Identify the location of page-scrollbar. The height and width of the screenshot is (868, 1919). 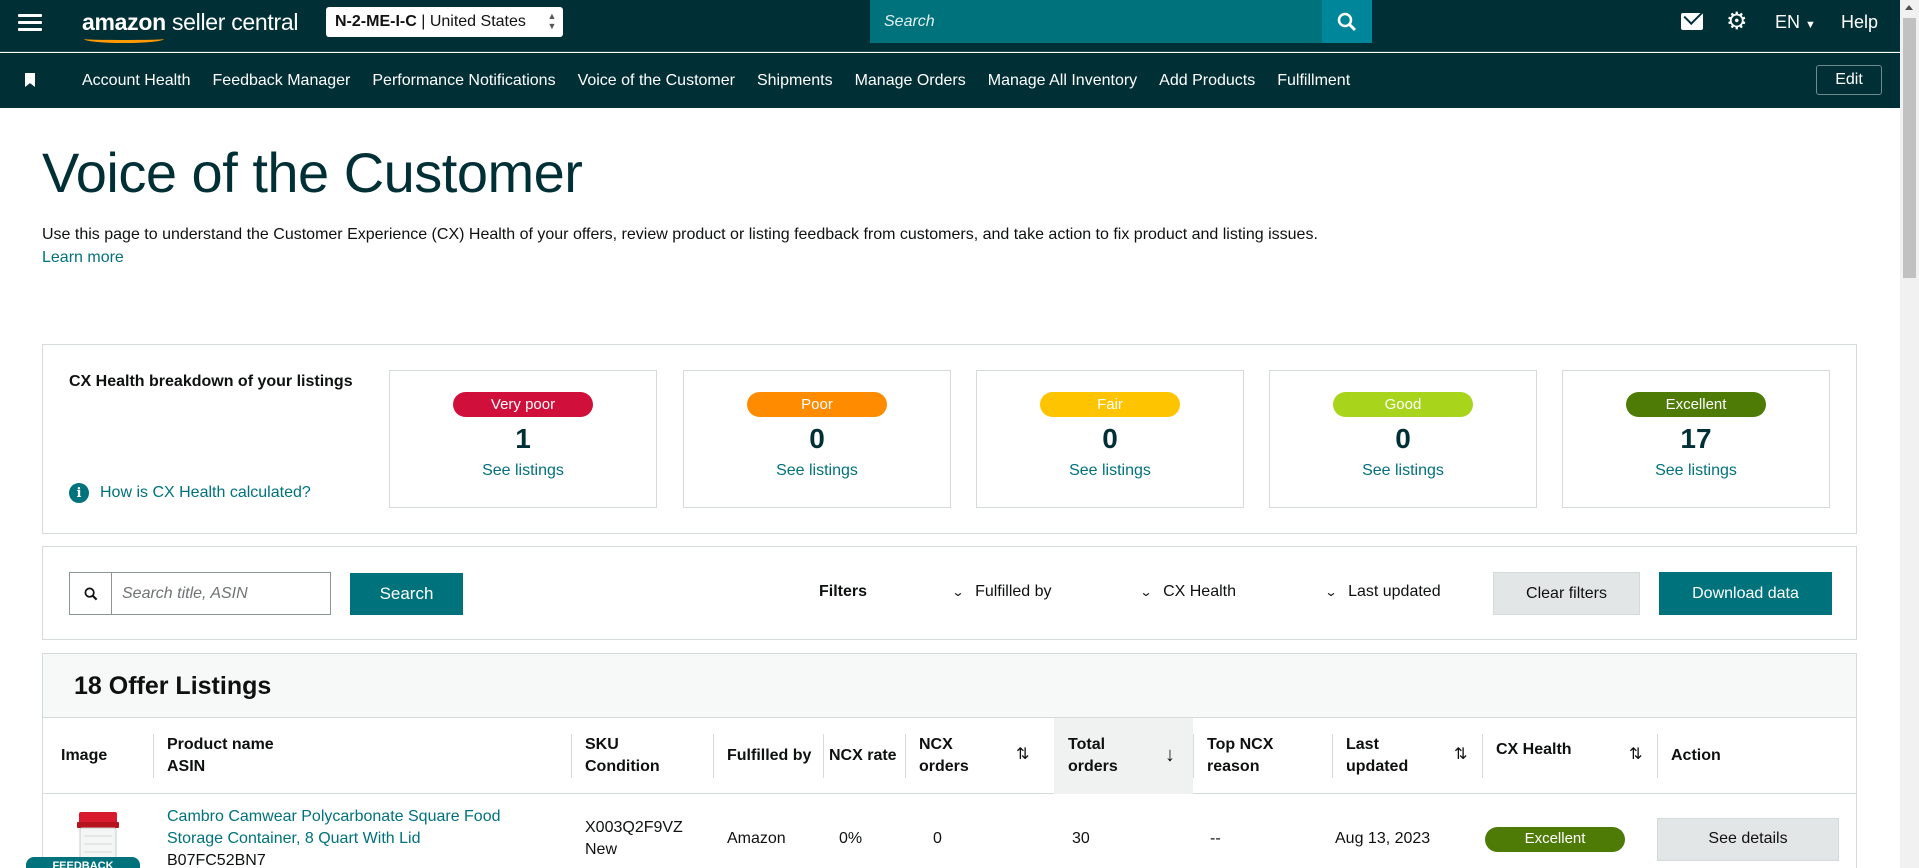
(1909, 434).